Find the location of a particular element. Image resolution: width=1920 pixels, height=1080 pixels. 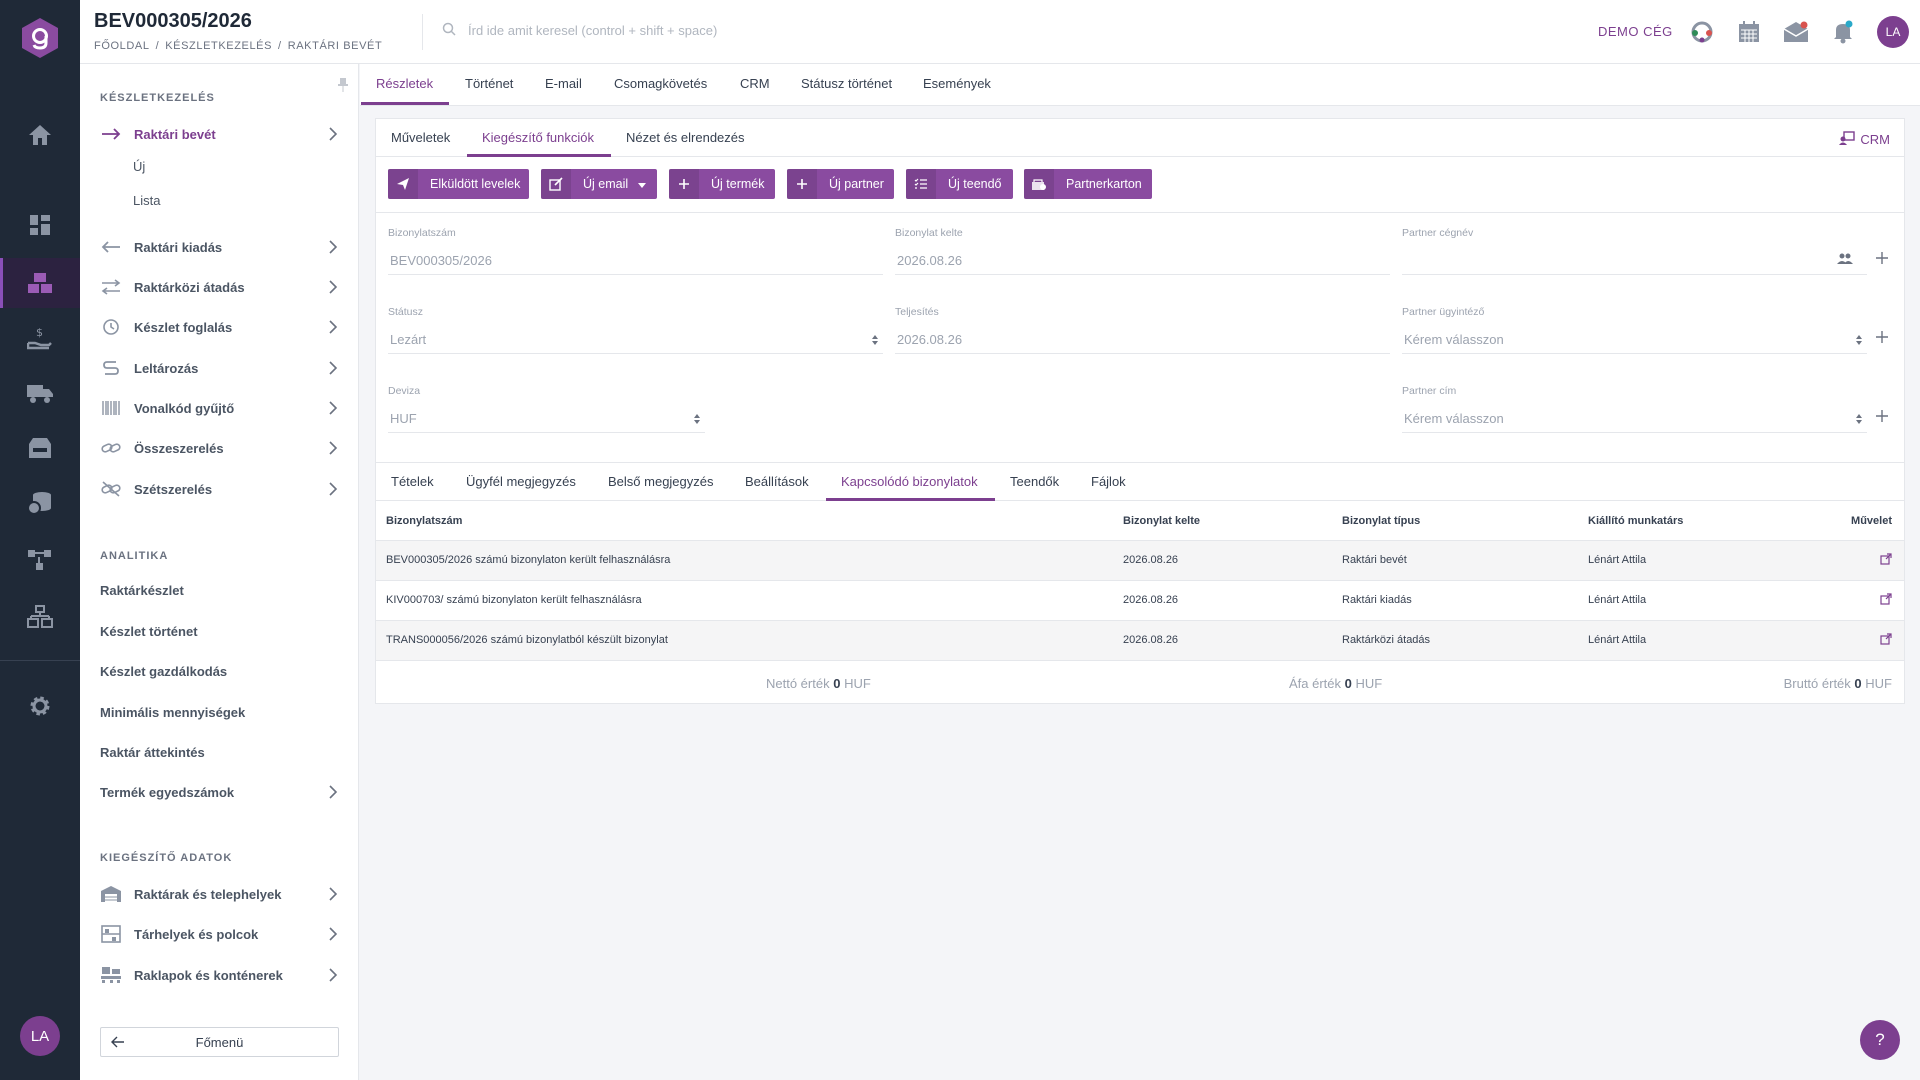

column-header: Kiállító munkatárs is located at coordinates (1688, 521).